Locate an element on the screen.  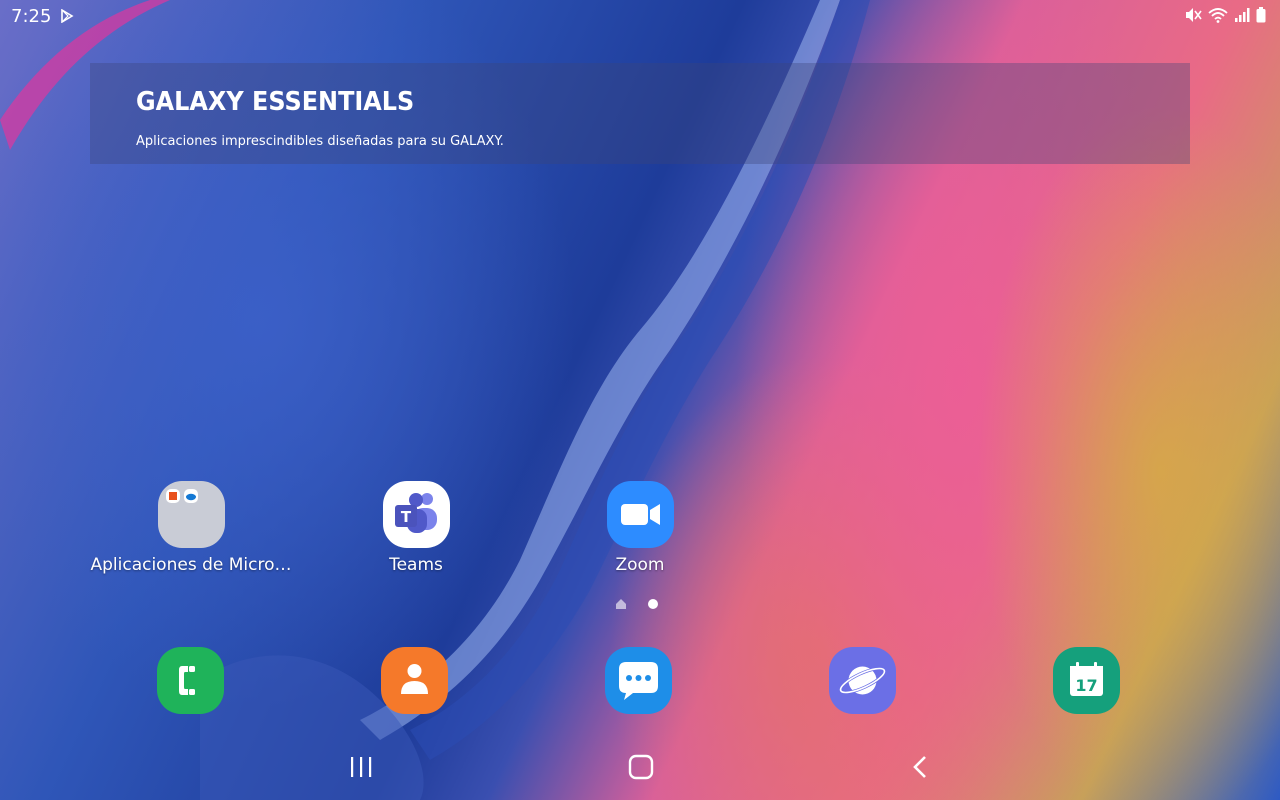
recent-apps-button is located at coordinates (361, 767).